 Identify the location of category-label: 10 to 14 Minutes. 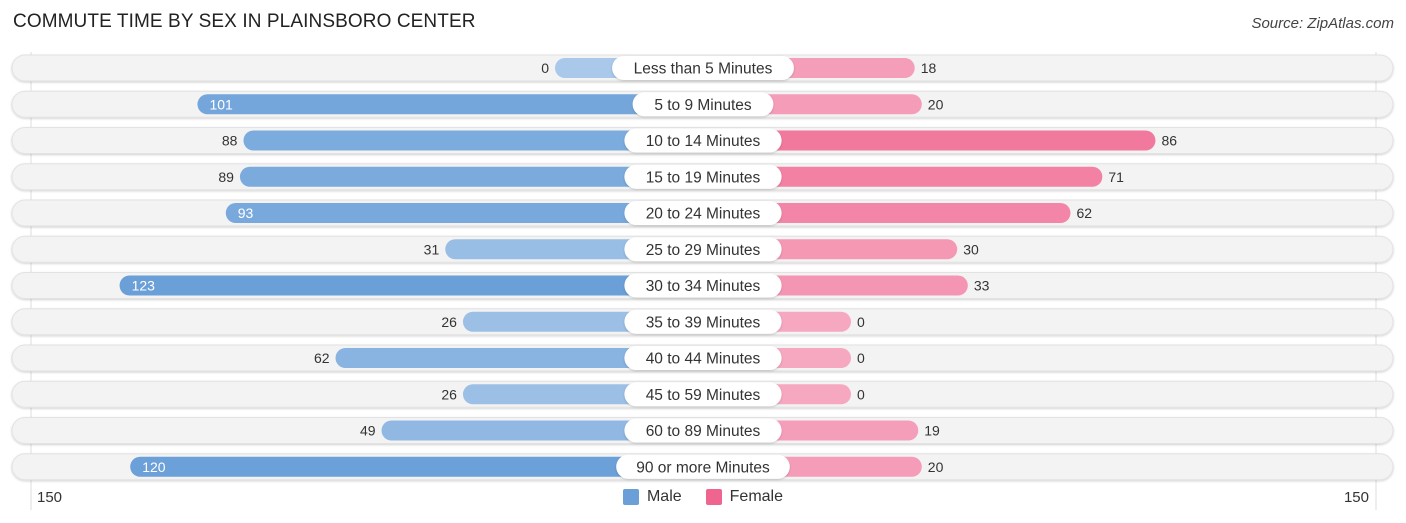
(703, 141).